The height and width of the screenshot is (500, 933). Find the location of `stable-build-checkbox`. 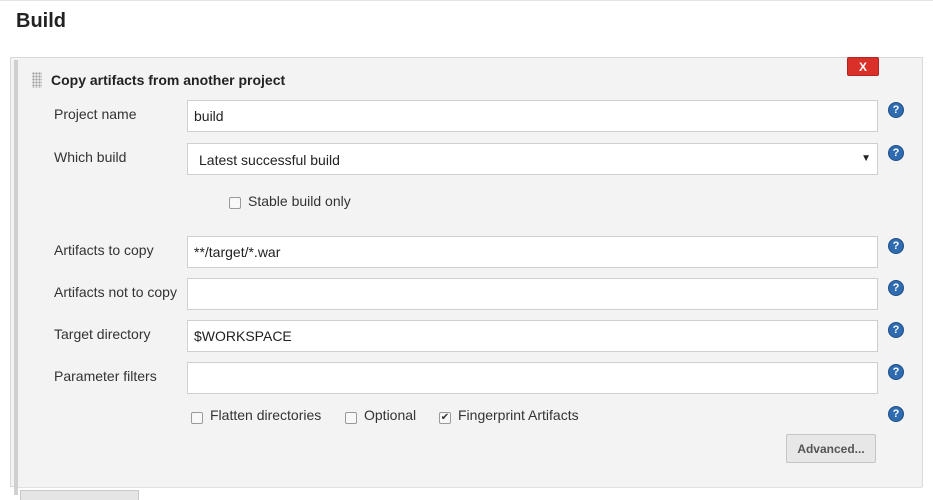

stable-build-checkbox is located at coordinates (235, 203).